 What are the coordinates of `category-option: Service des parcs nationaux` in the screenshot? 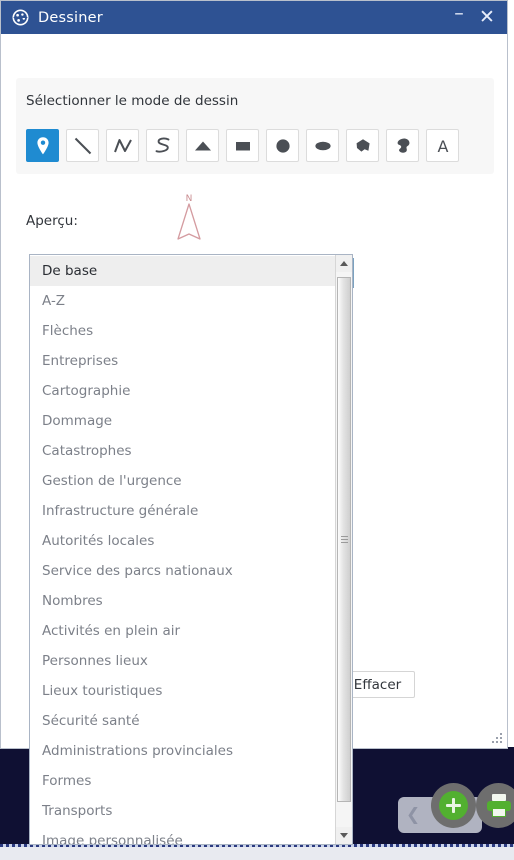 It's located at (182, 571).